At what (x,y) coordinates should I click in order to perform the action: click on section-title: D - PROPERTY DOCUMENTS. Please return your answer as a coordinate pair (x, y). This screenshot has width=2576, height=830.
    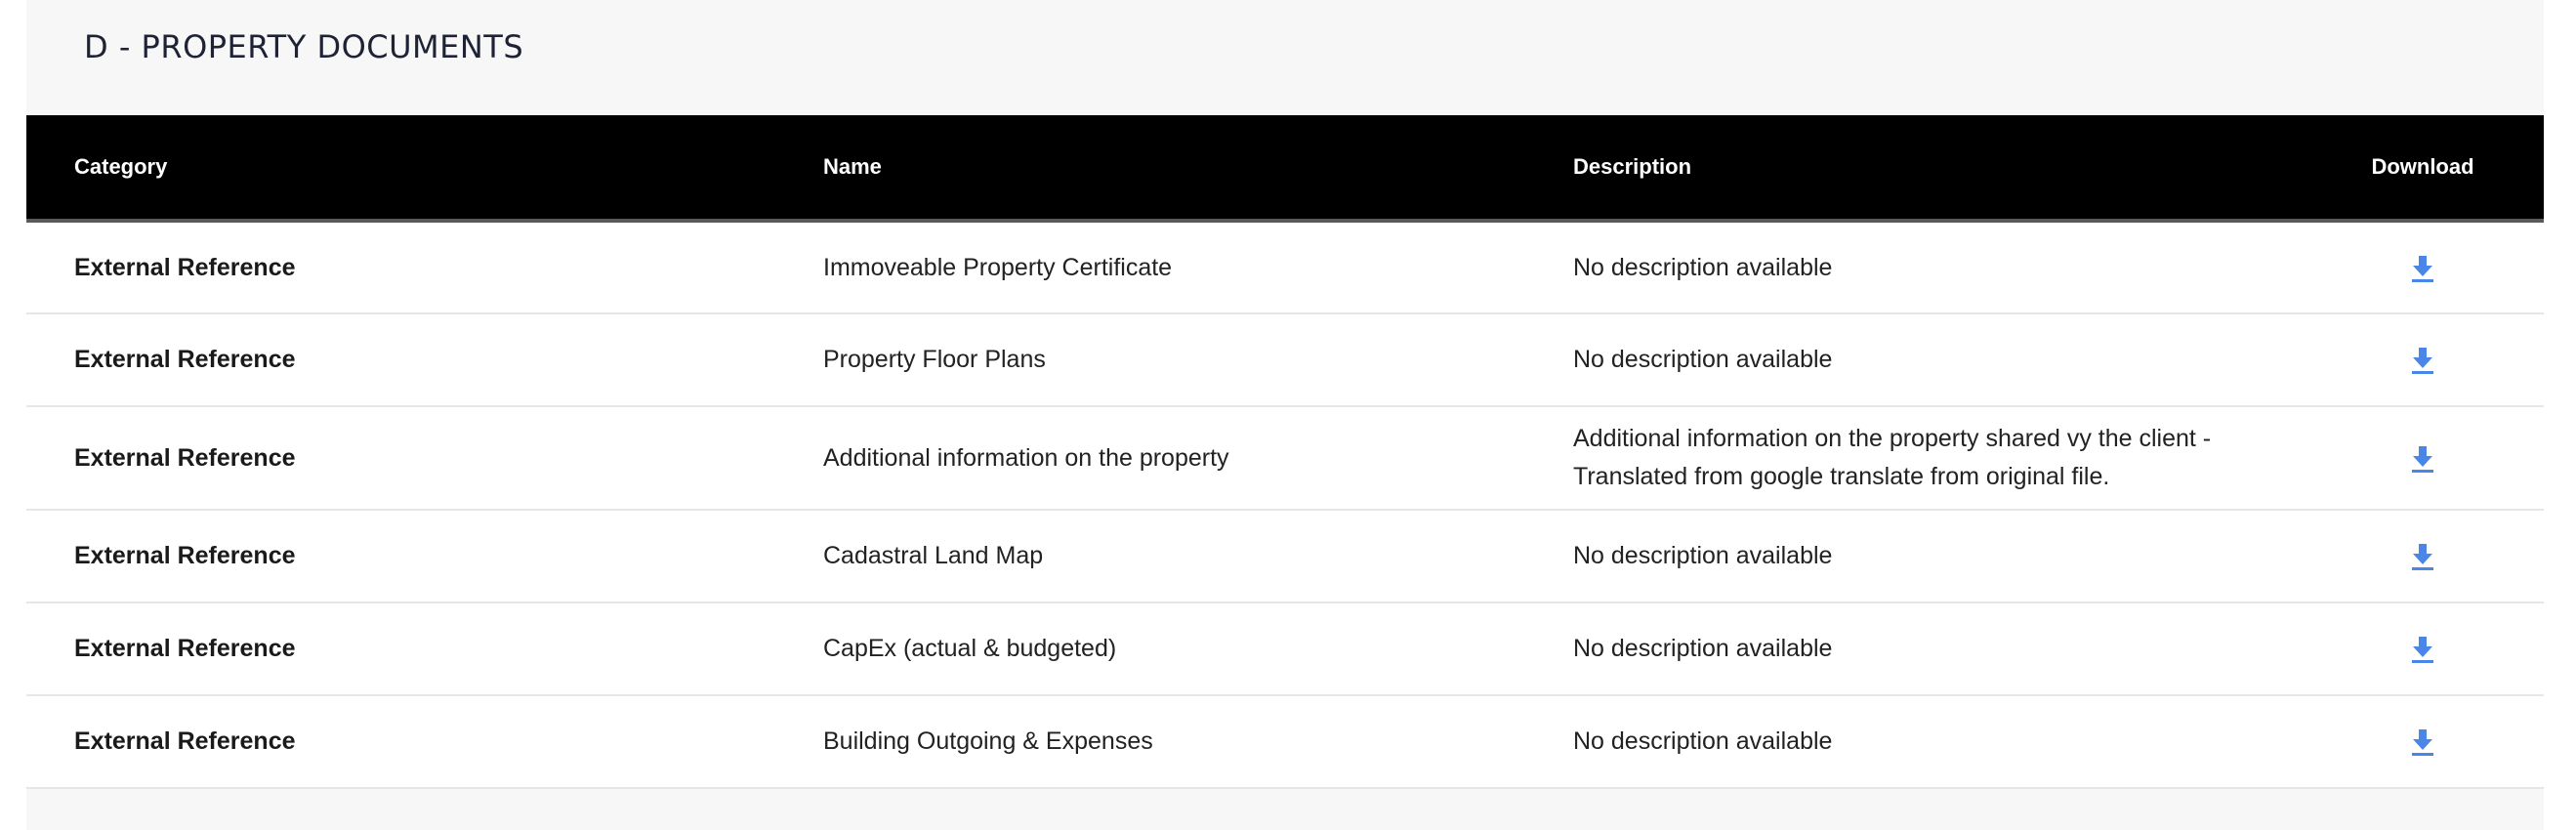
    Looking at the image, I should click on (304, 47).